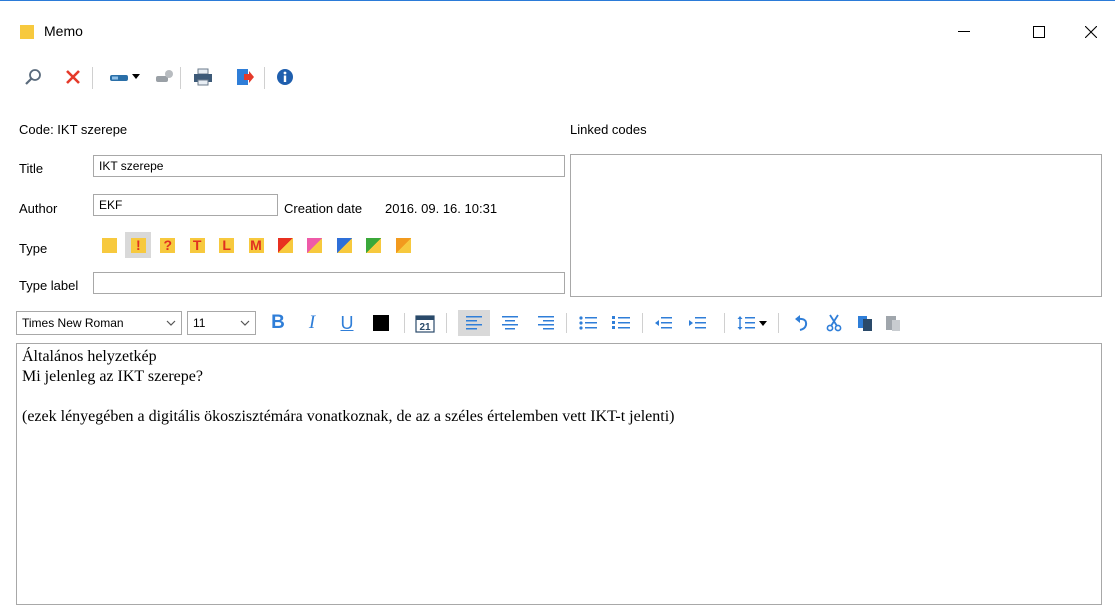  I want to click on text-color-button, so click(381, 323).